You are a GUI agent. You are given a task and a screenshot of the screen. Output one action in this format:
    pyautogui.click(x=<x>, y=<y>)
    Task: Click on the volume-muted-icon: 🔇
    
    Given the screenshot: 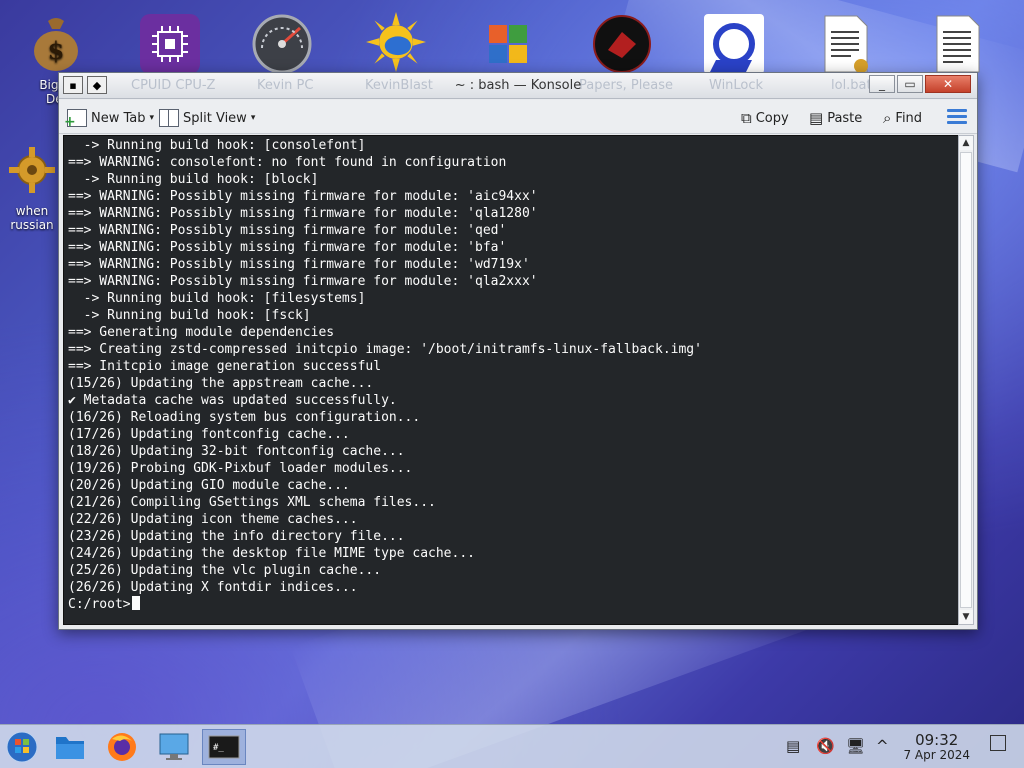 What is the action you would take?
    pyautogui.click(x=825, y=746)
    